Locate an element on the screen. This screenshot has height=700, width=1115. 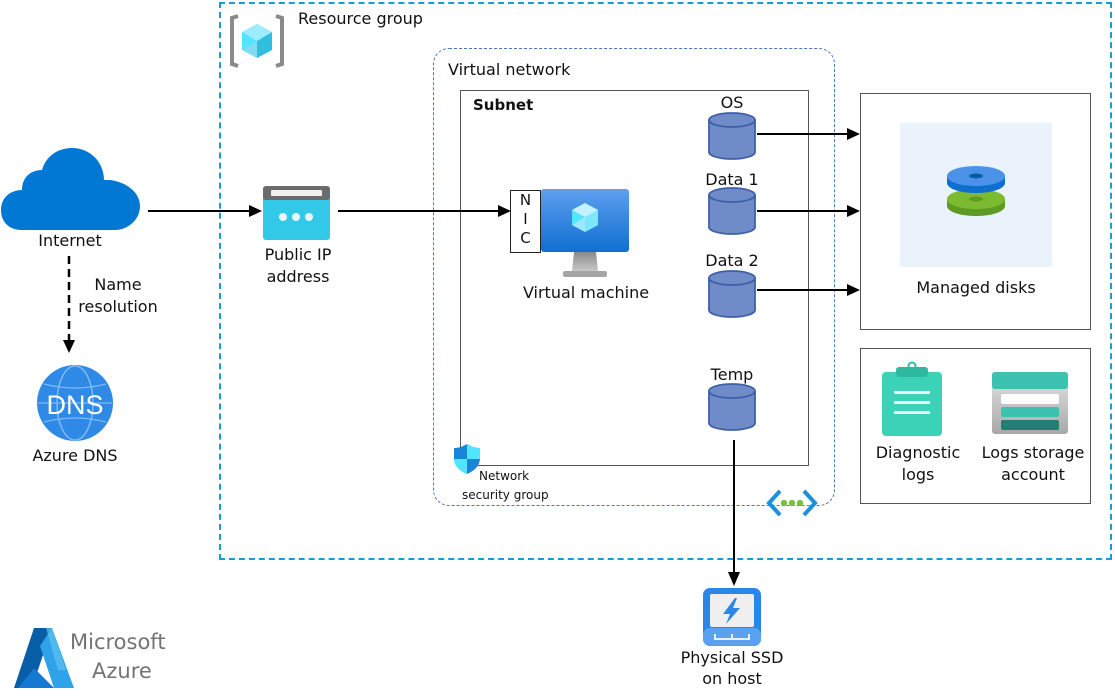
nic-letter-n: N is located at coordinates (525, 200).